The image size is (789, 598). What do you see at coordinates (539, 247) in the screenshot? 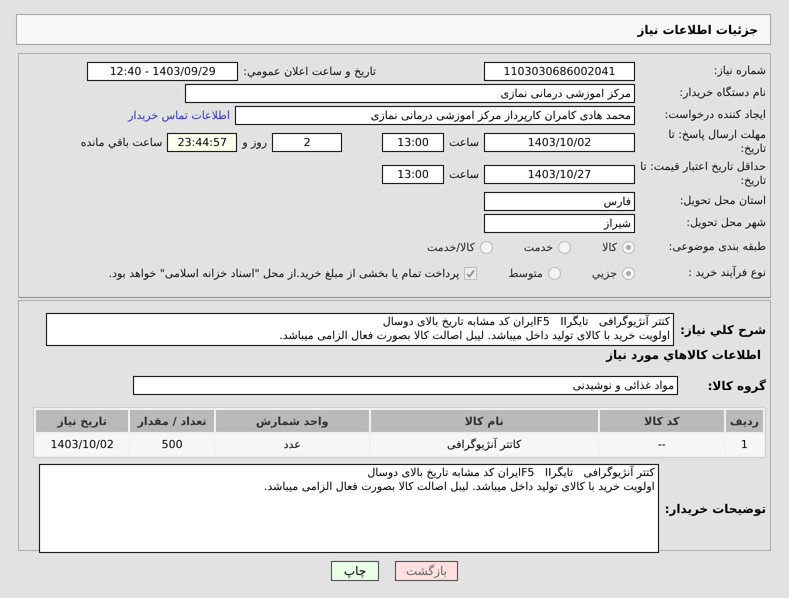
I see `radio-label: خدمت` at bounding box center [539, 247].